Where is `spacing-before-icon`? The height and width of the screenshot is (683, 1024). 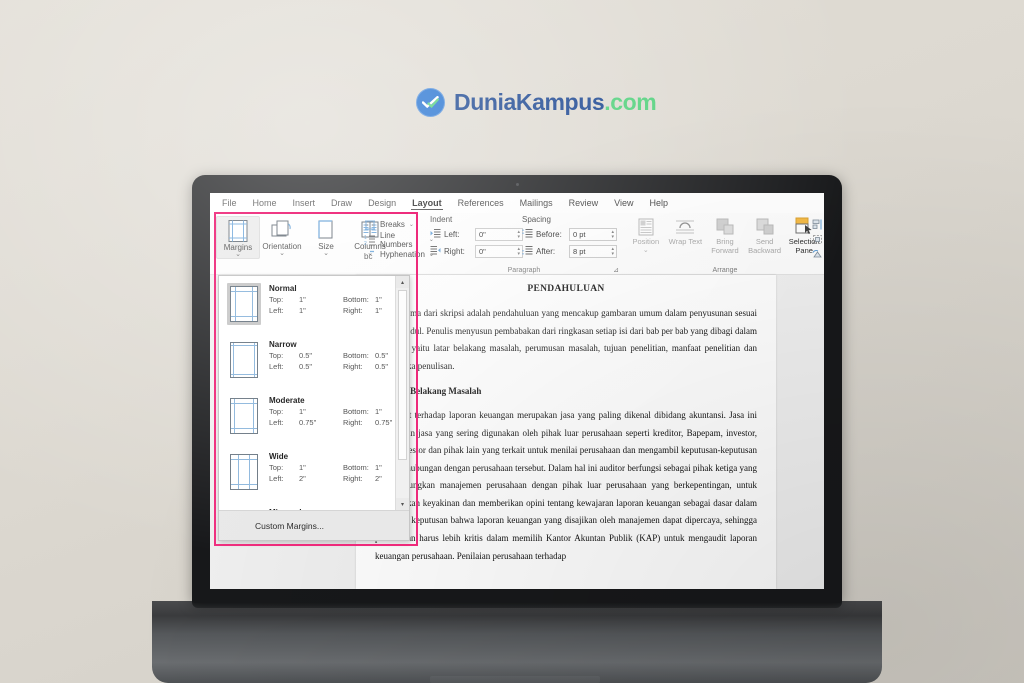 spacing-before-icon is located at coordinates (527, 234).